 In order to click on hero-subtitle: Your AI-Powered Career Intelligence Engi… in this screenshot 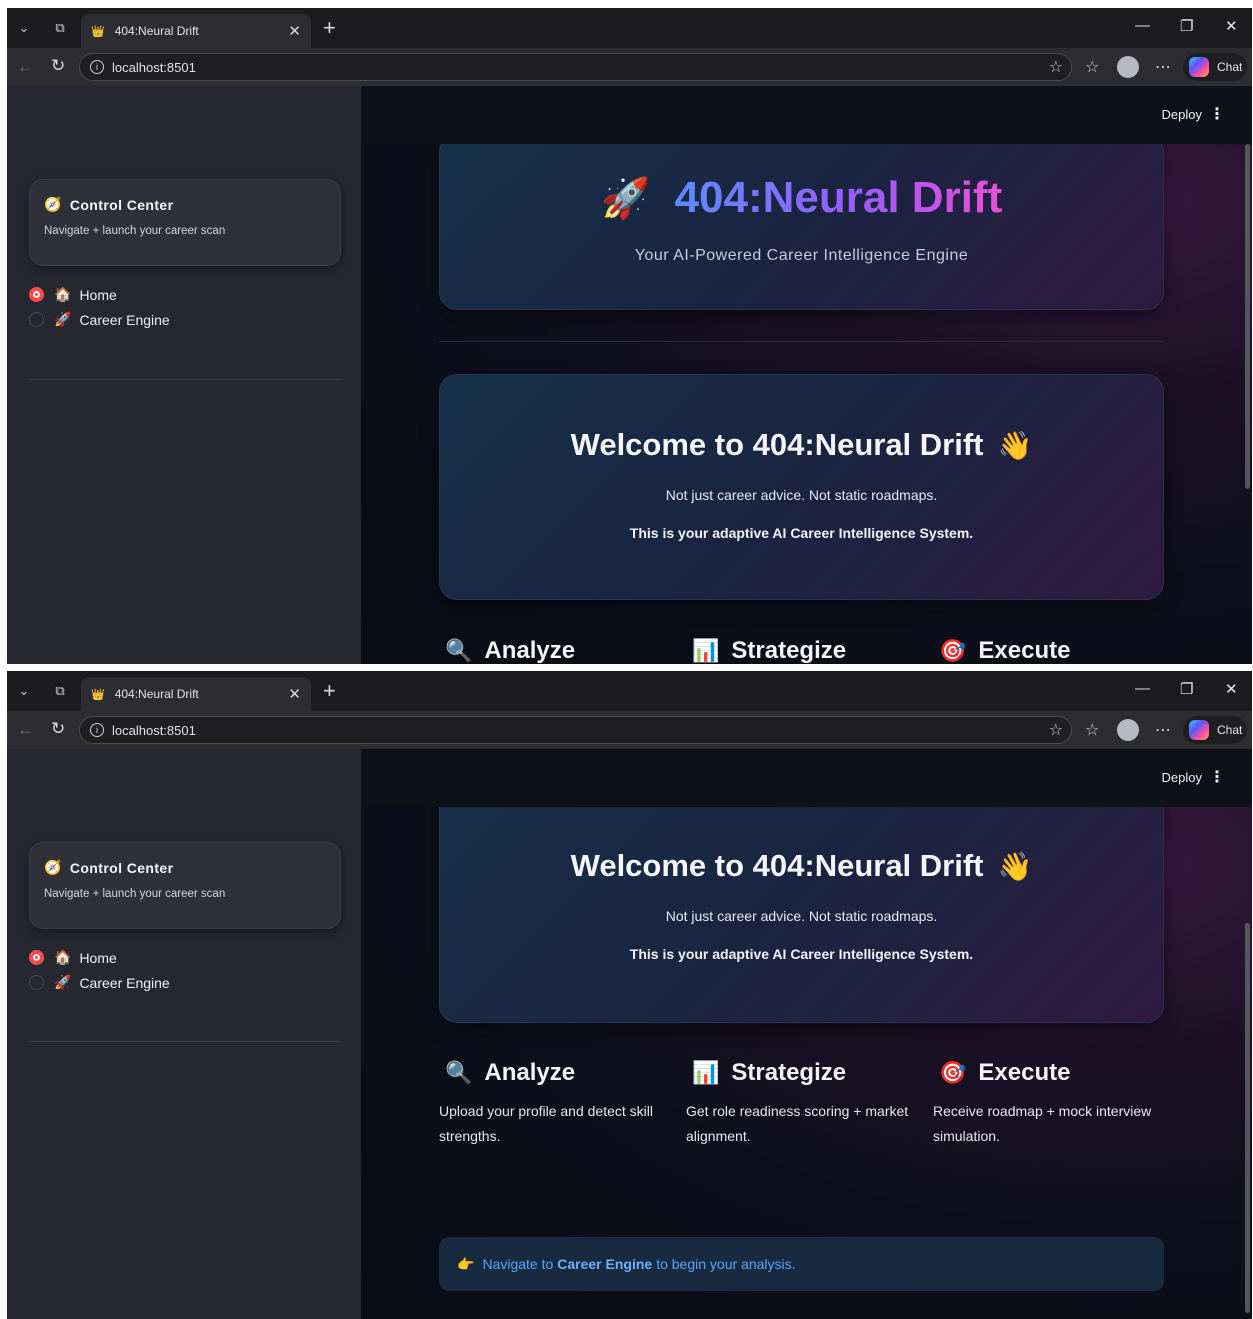, I will do `click(801, 255)`.